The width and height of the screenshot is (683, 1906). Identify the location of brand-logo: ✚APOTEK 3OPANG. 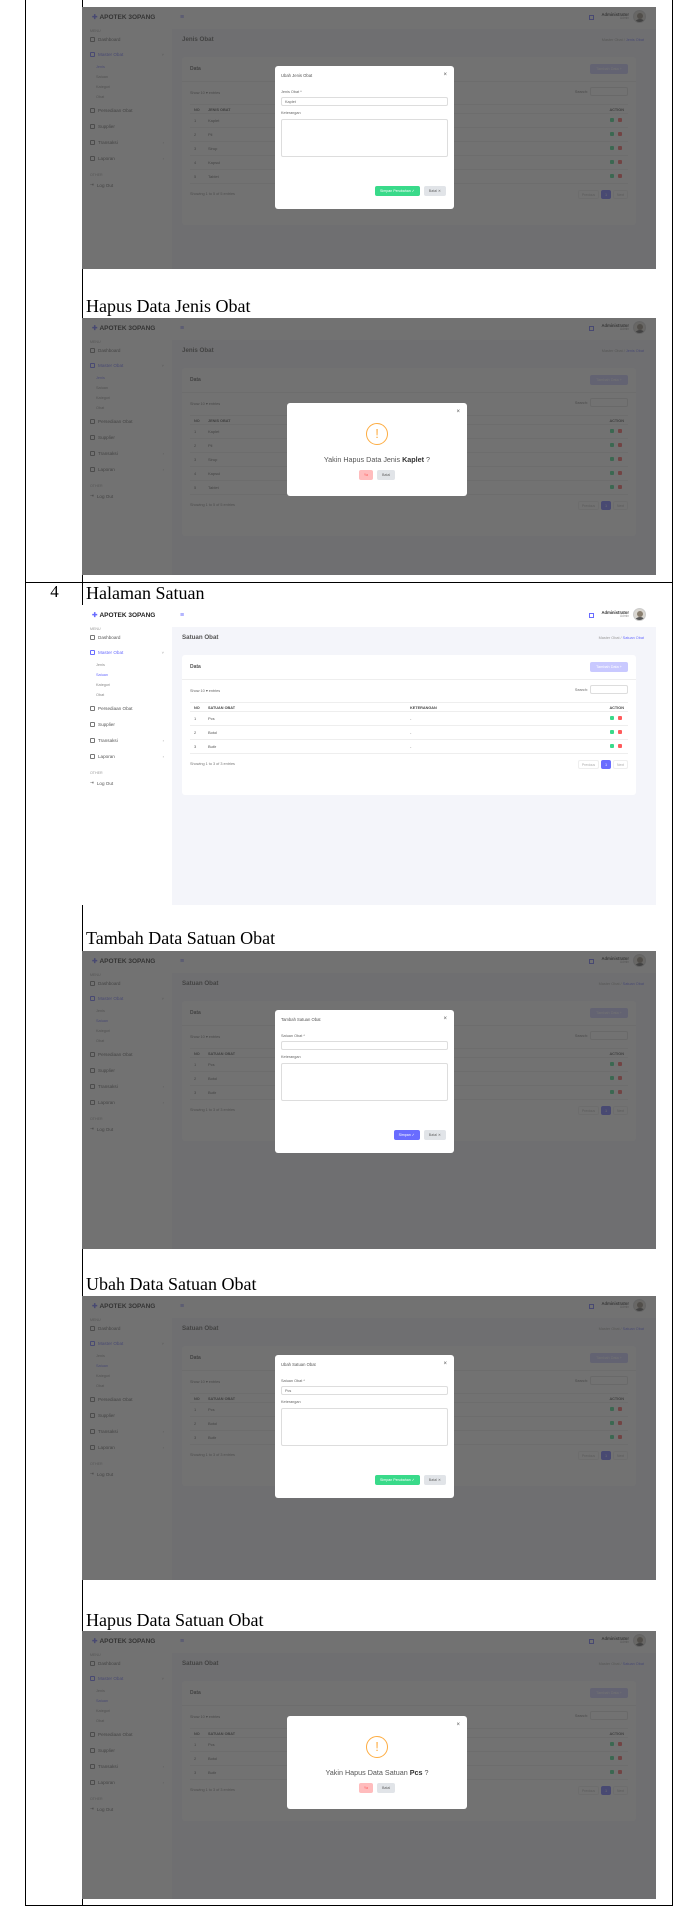
(123, 615).